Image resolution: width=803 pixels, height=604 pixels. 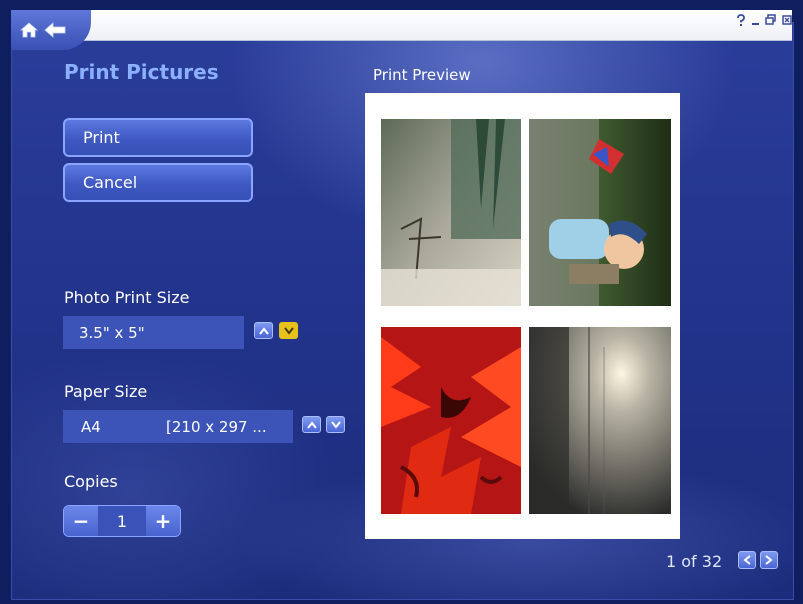 What do you see at coordinates (91, 481) in the screenshot?
I see `copies-label: Copies` at bounding box center [91, 481].